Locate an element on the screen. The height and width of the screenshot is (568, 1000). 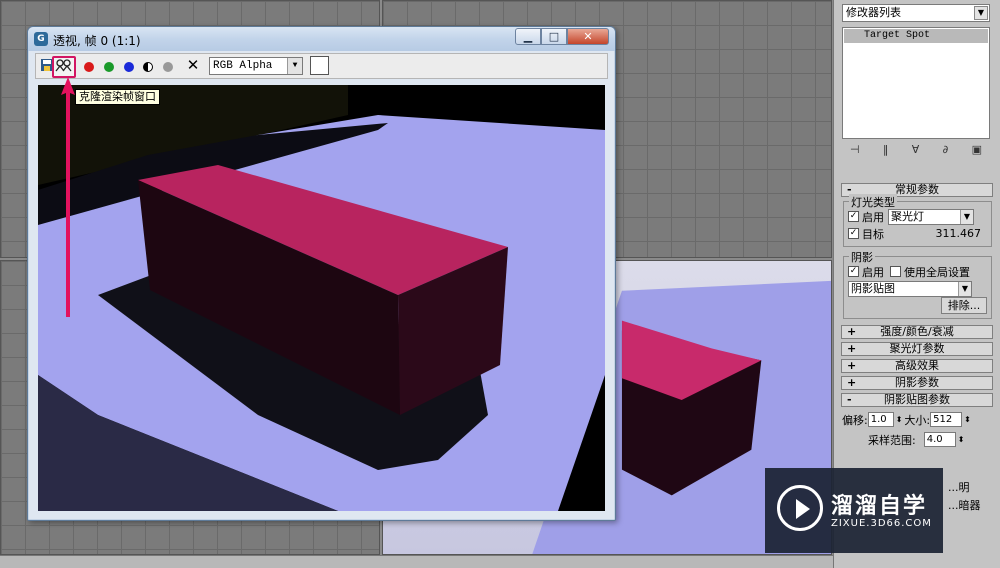
clone-render-frame-icon is located at coordinates (63, 65).